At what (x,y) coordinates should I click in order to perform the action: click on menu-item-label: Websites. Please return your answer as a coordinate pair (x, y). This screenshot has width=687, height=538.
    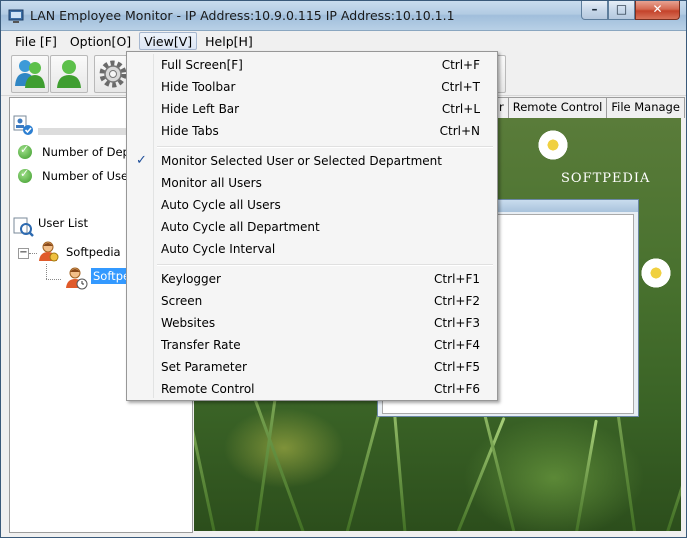
    Looking at the image, I should click on (188, 323).